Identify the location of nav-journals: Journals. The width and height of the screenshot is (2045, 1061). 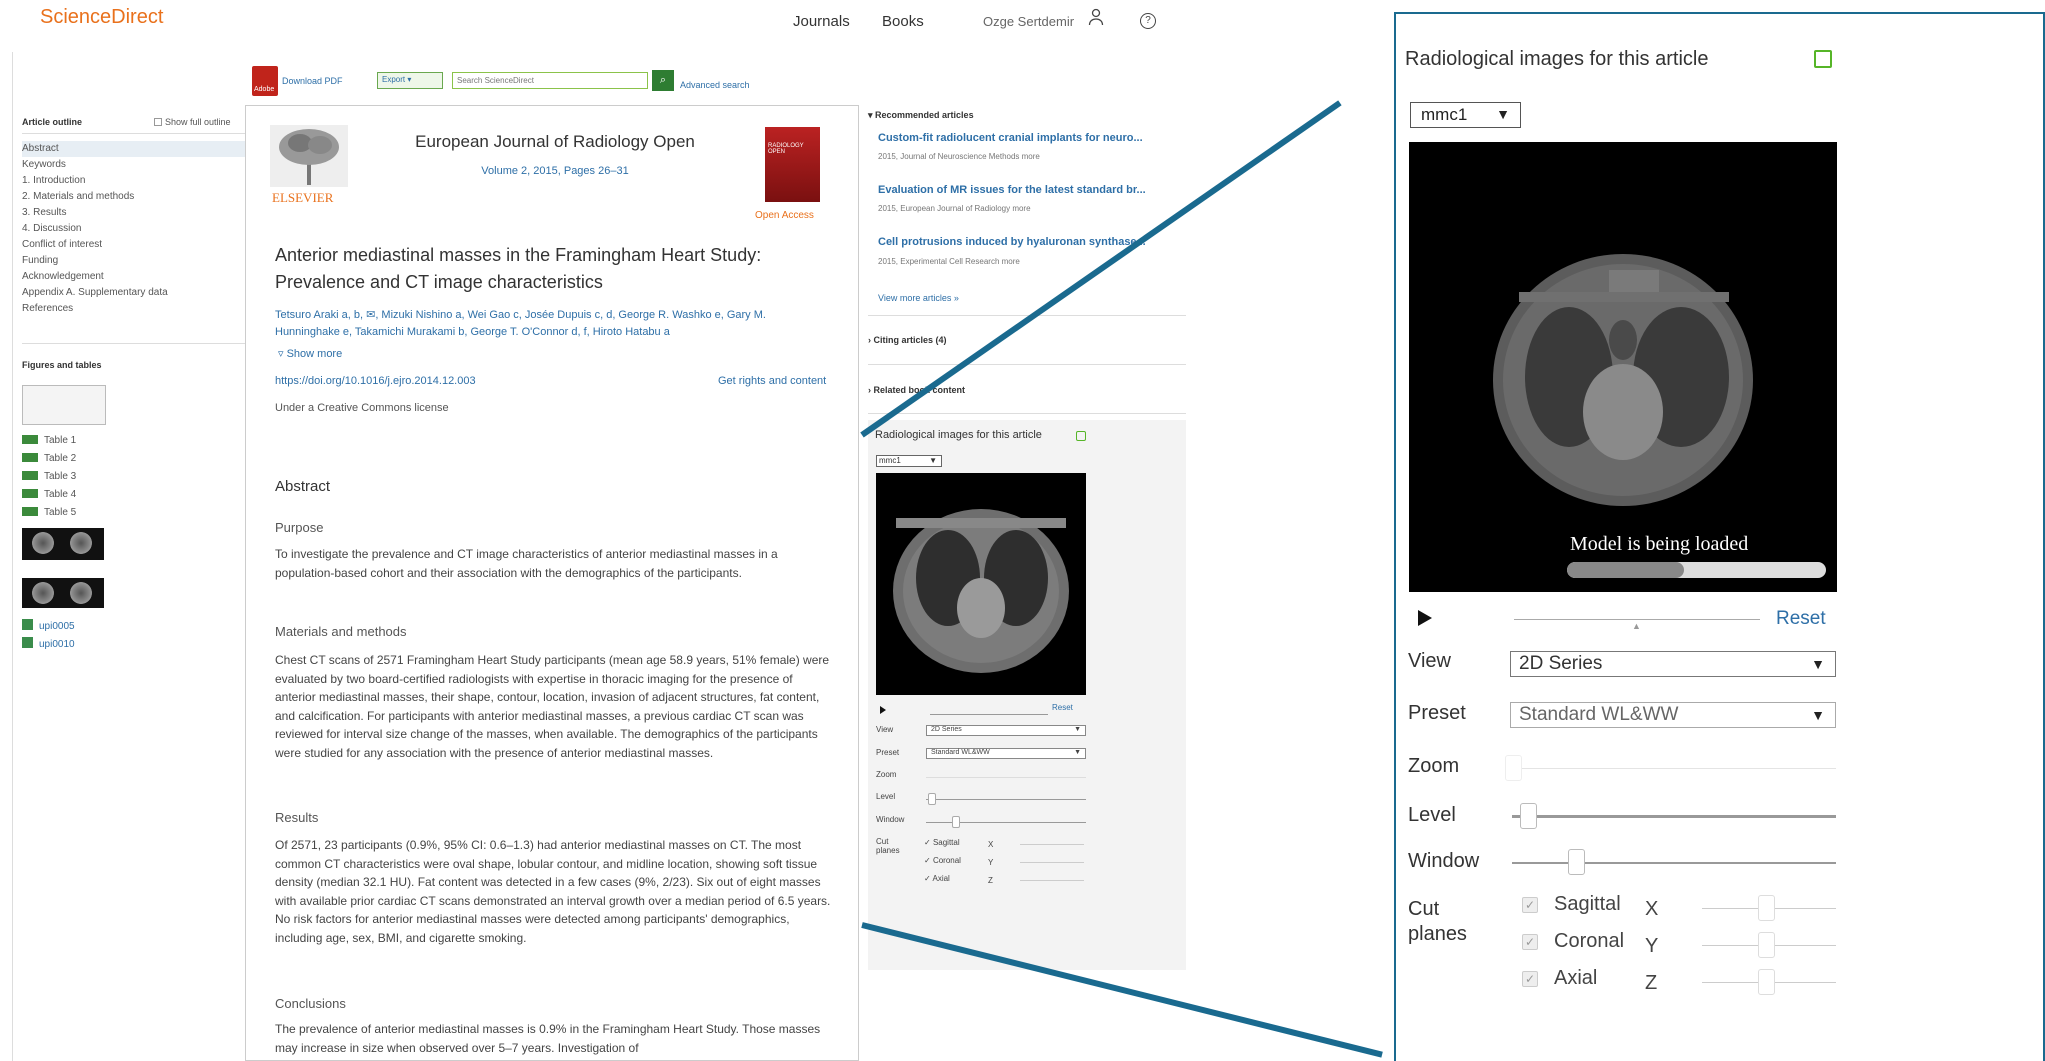
(821, 21).